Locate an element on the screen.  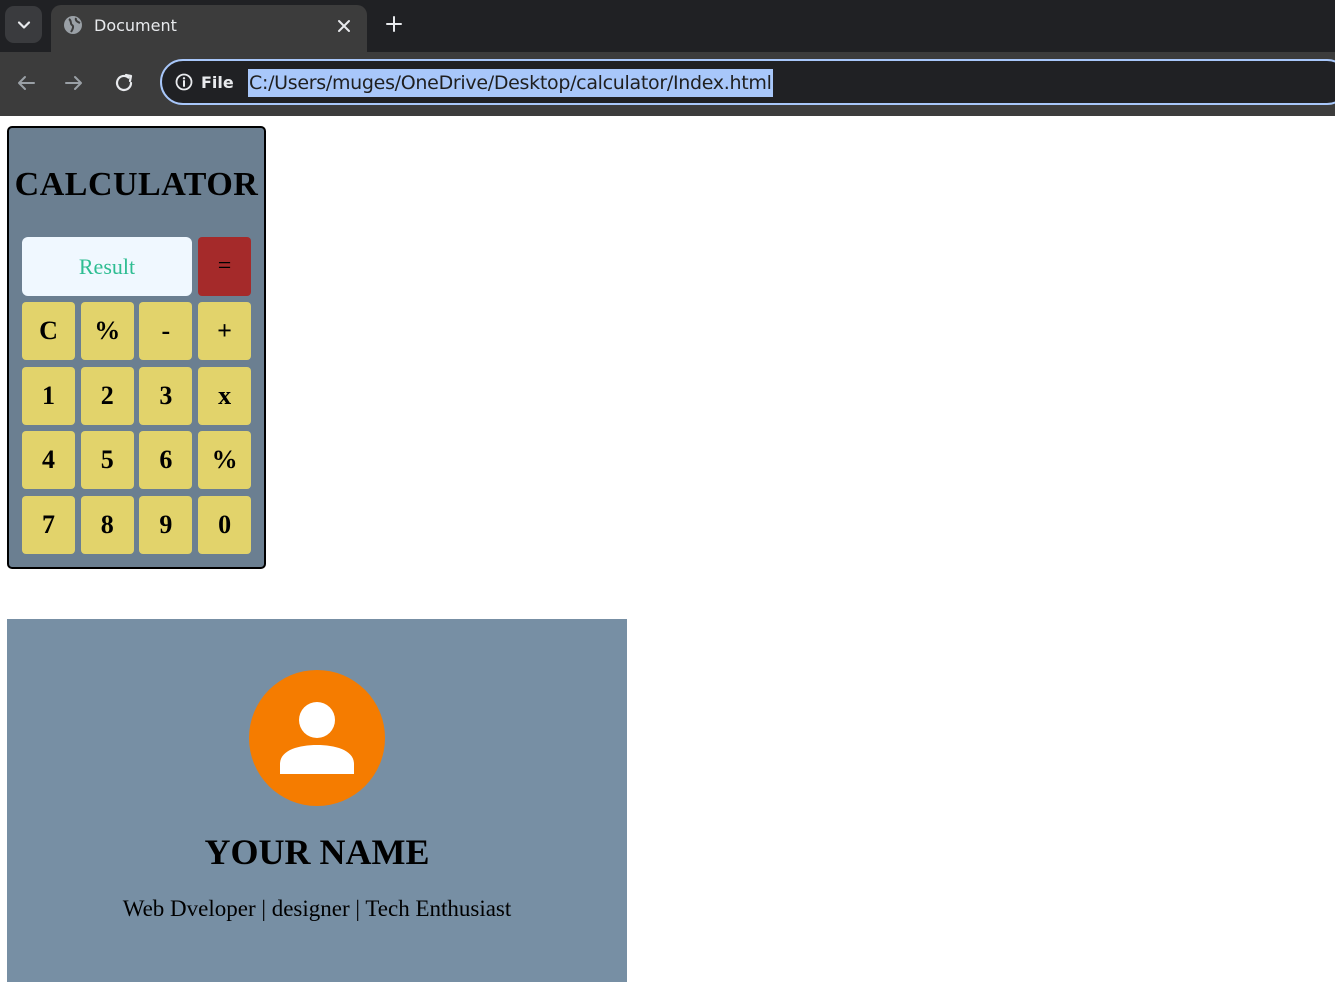
key-9-button: 9 is located at coordinates (166, 524).